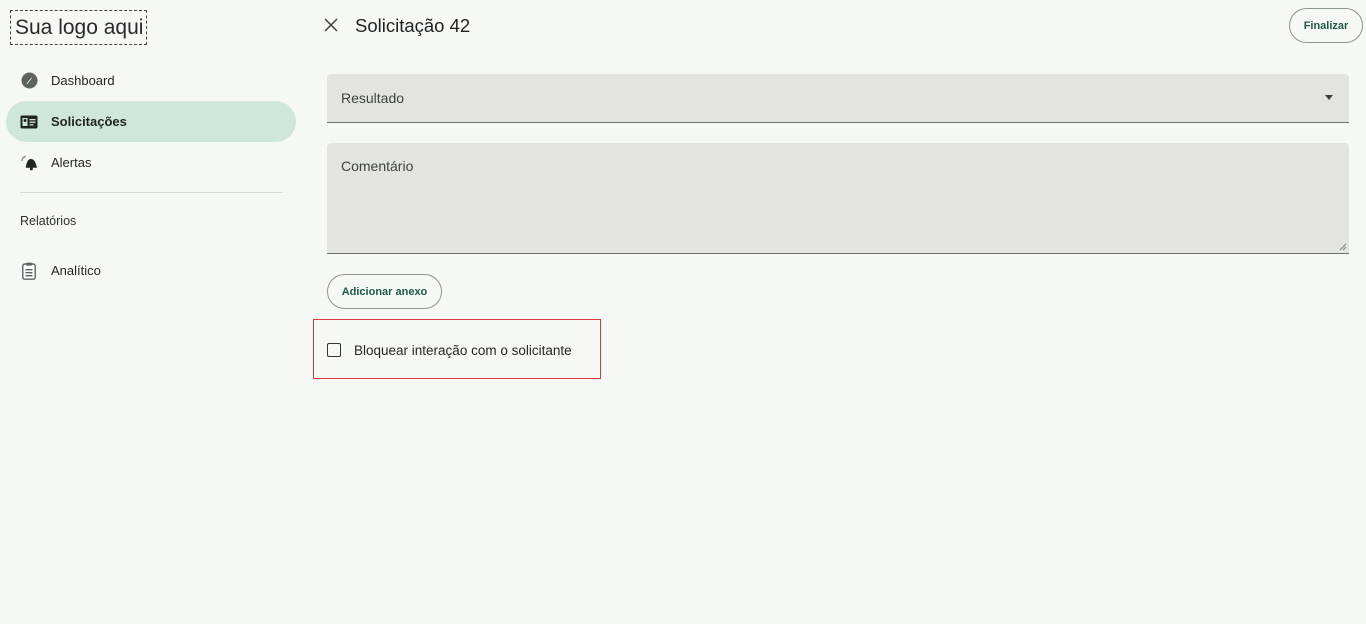 Image resolution: width=1366 pixels, height=624 pixels. I want to click on comment-textarea: Comentário, so click(838, 198).